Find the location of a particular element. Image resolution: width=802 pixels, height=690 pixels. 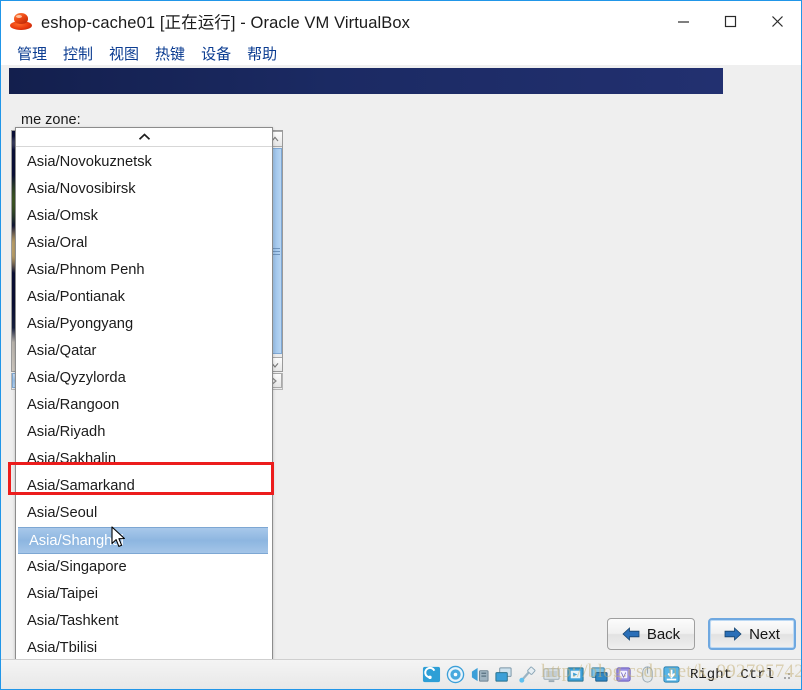

dropdown-scroll-up-button is located at coordinates (144, 137).